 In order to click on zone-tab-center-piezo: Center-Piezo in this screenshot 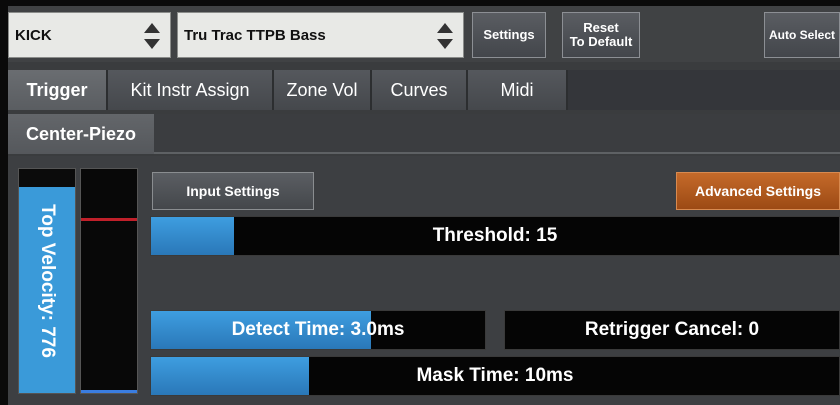, I will do `click(81, 134)`.